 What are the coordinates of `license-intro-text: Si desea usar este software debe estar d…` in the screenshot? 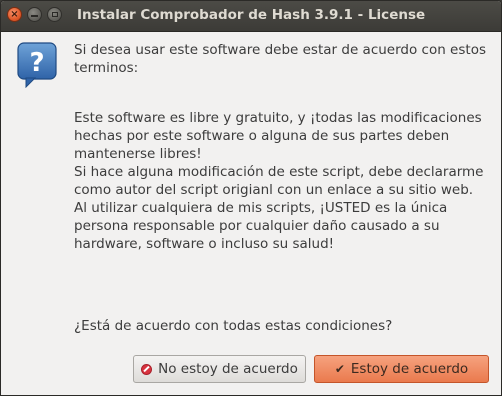 It's located at (280, 59).